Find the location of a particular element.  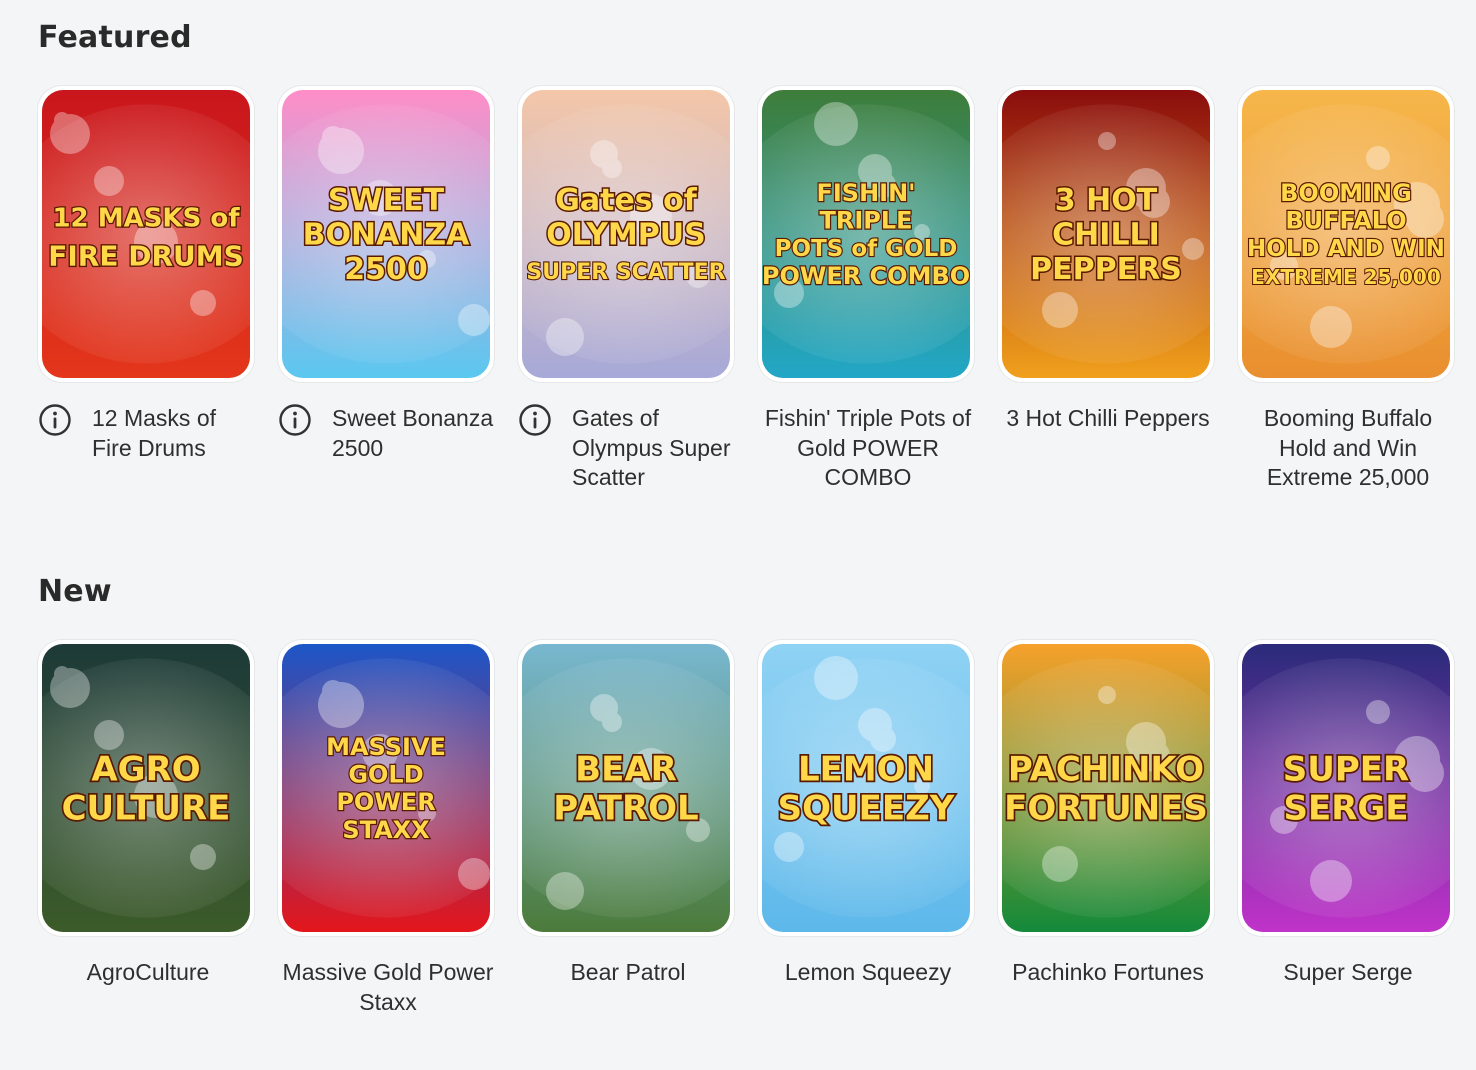

game-tile-super-serge: SUPER SERGE Super Serge is located at coordinates (1348, 840).